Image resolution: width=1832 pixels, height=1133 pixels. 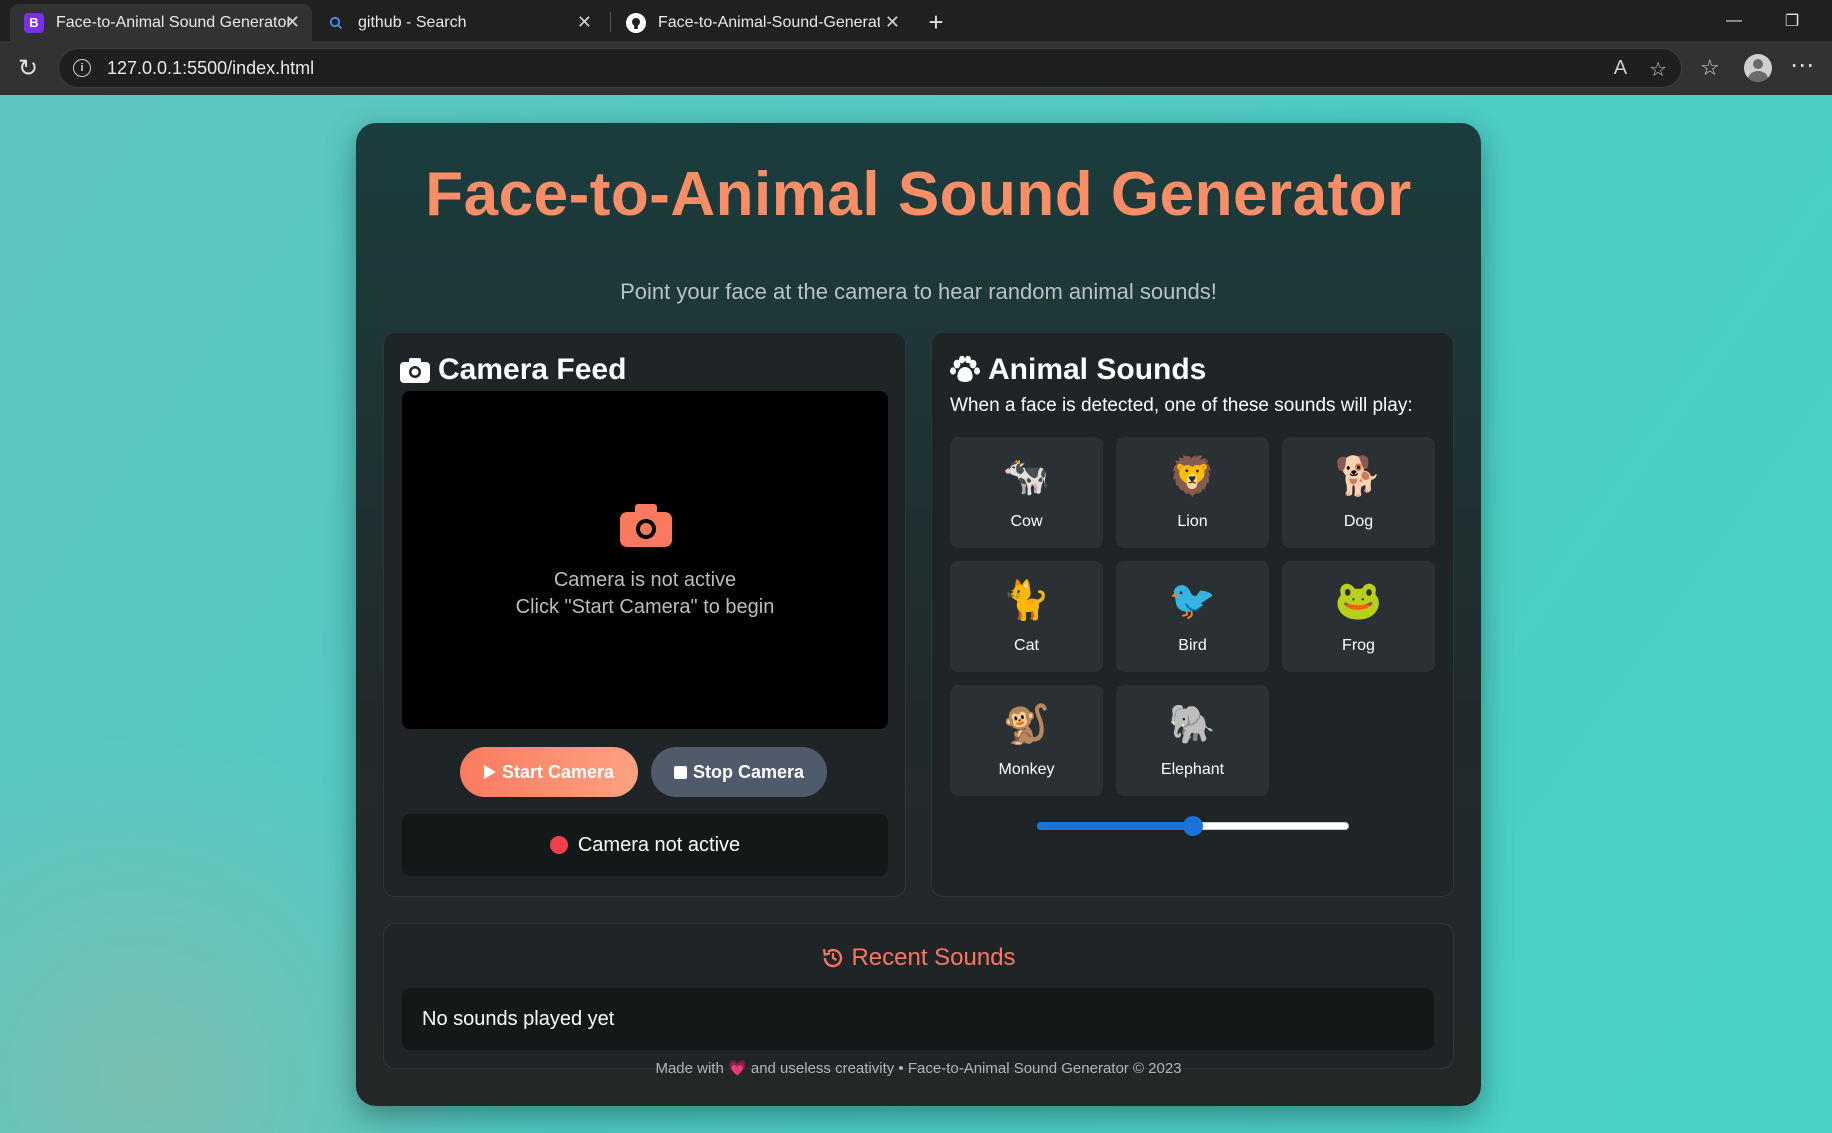 I want to click on new-tab-button: +, so click(x=936, y=22).